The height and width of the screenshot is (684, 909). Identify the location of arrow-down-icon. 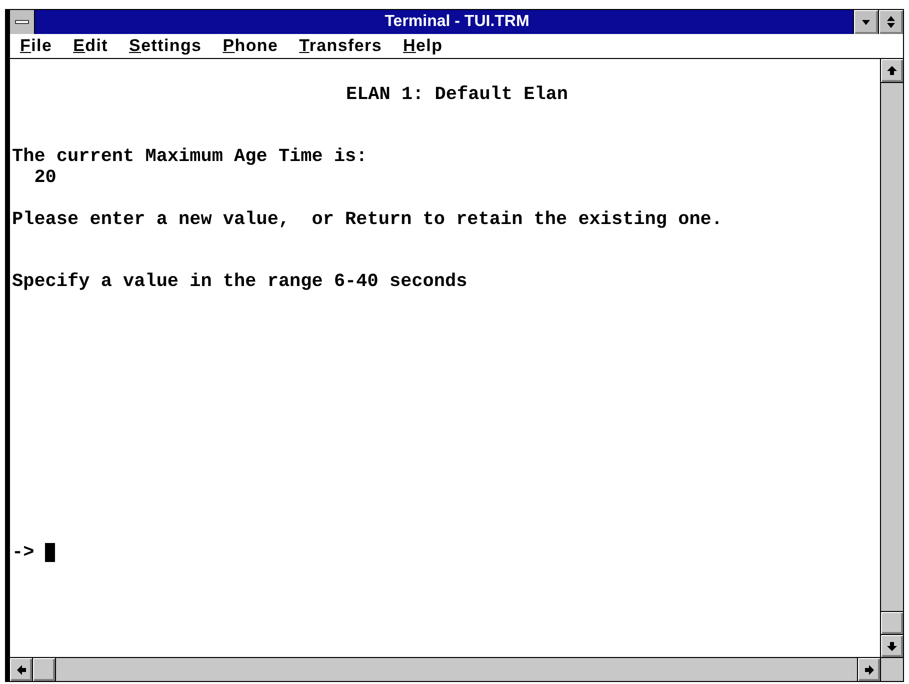
(892, 646).